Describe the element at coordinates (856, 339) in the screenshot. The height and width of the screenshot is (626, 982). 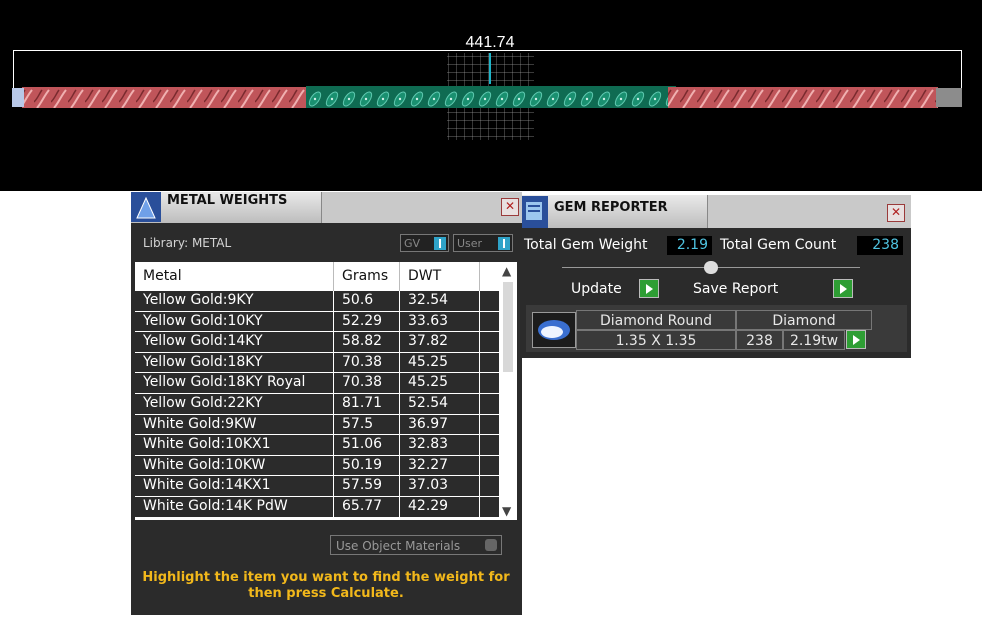
I see `gem-select-play-icon` at that location.